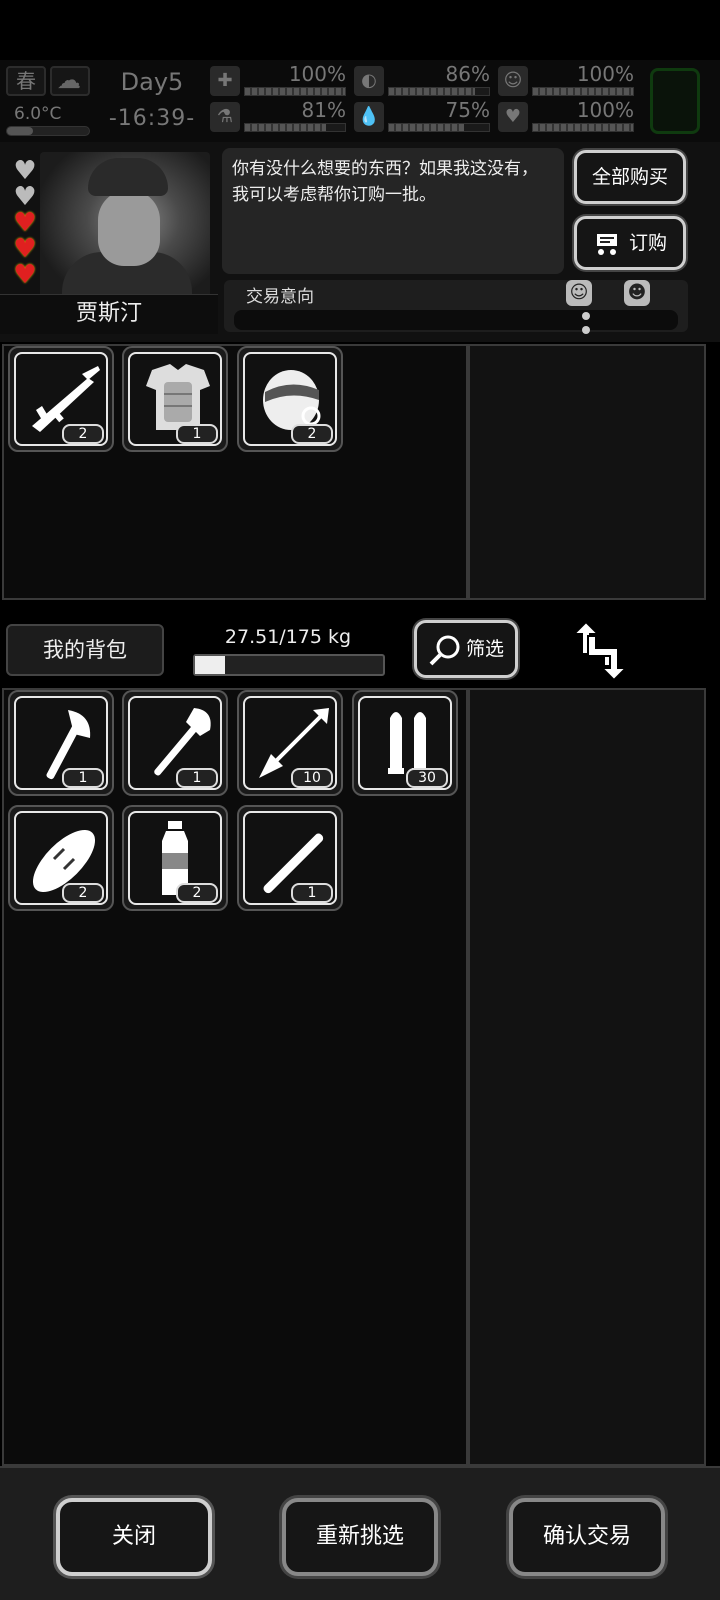 This screenshot has height=1600, width=720. I want to click on reselect-button: 重新挑选, so click(360, 1537).